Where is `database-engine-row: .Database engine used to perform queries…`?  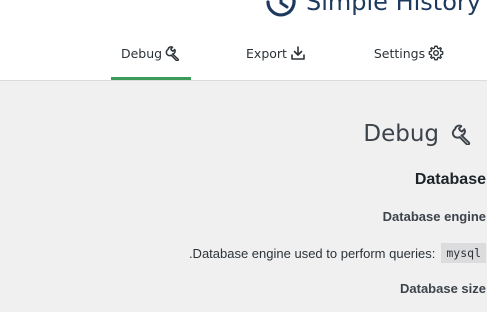 database-engine-row: .Database engine used to perform queries… is located at coordinates (337, 253).